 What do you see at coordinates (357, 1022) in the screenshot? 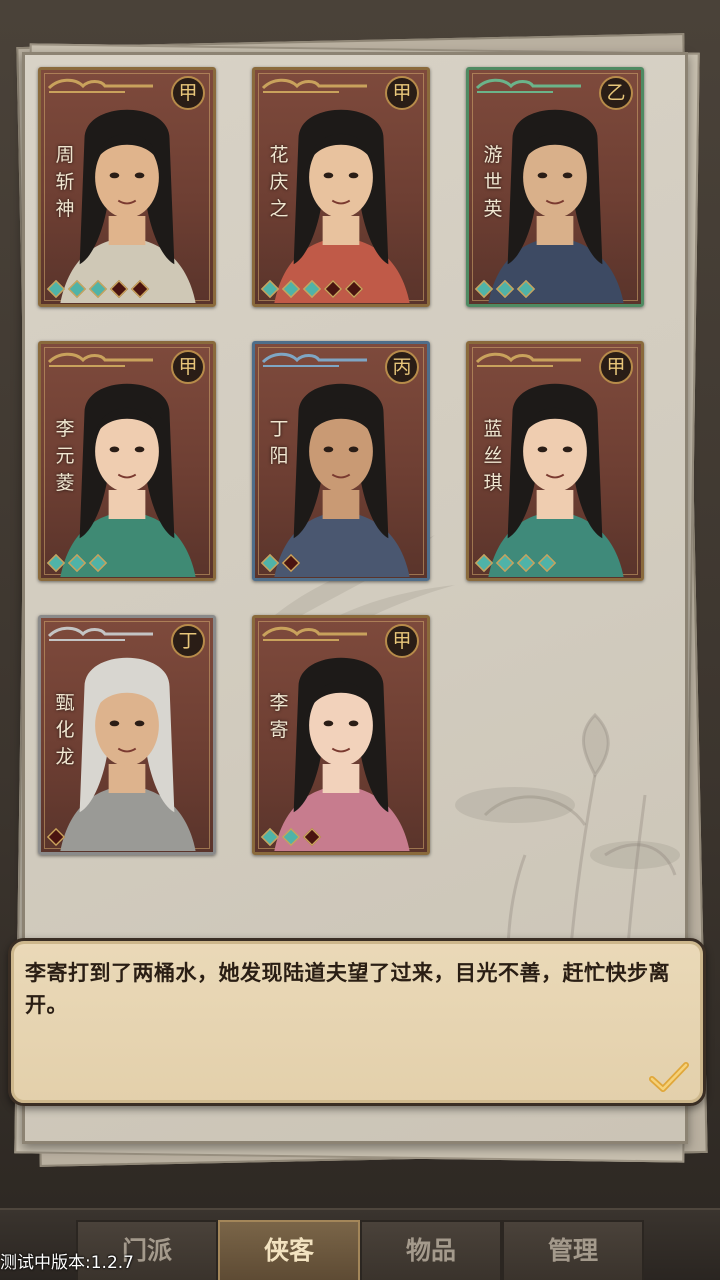
I see `event-dialog: 李寄打到了两桶水，她发现陆道夫望了过来，目光不善，赶忙快步离开。` at bounding box center [357, 1022].